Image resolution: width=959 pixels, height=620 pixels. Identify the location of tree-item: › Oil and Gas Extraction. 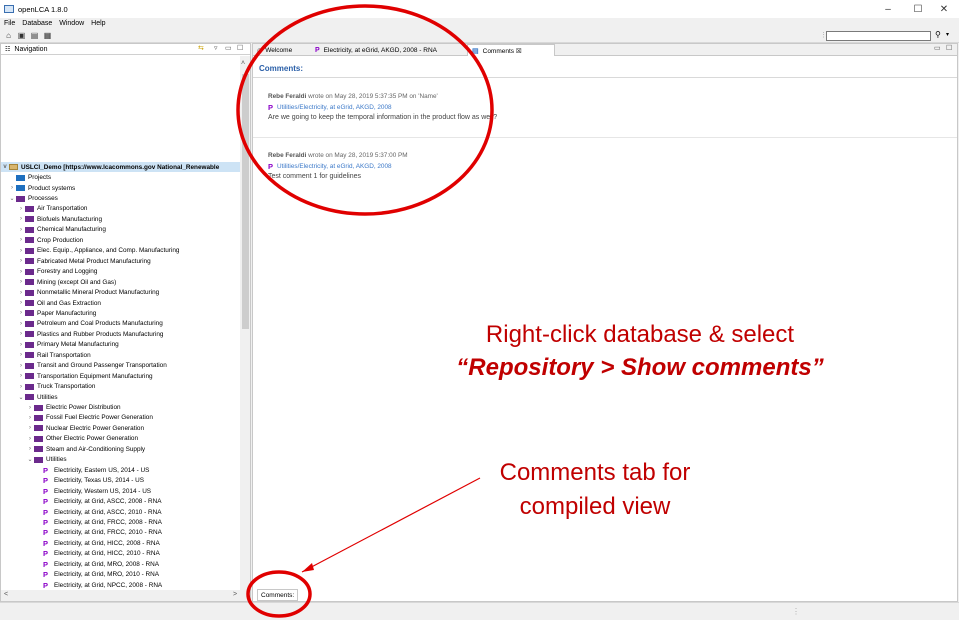
(59, 303).